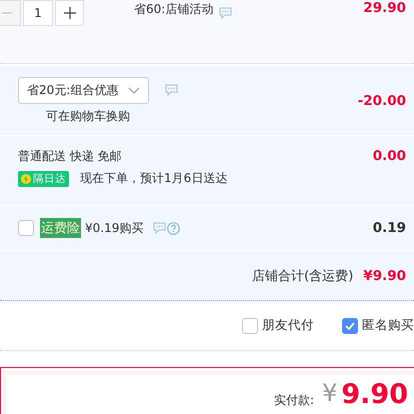  Describe the element at coordinates (288, 325) in the screenshot. I see `option-label: 朋友代付` at that location.